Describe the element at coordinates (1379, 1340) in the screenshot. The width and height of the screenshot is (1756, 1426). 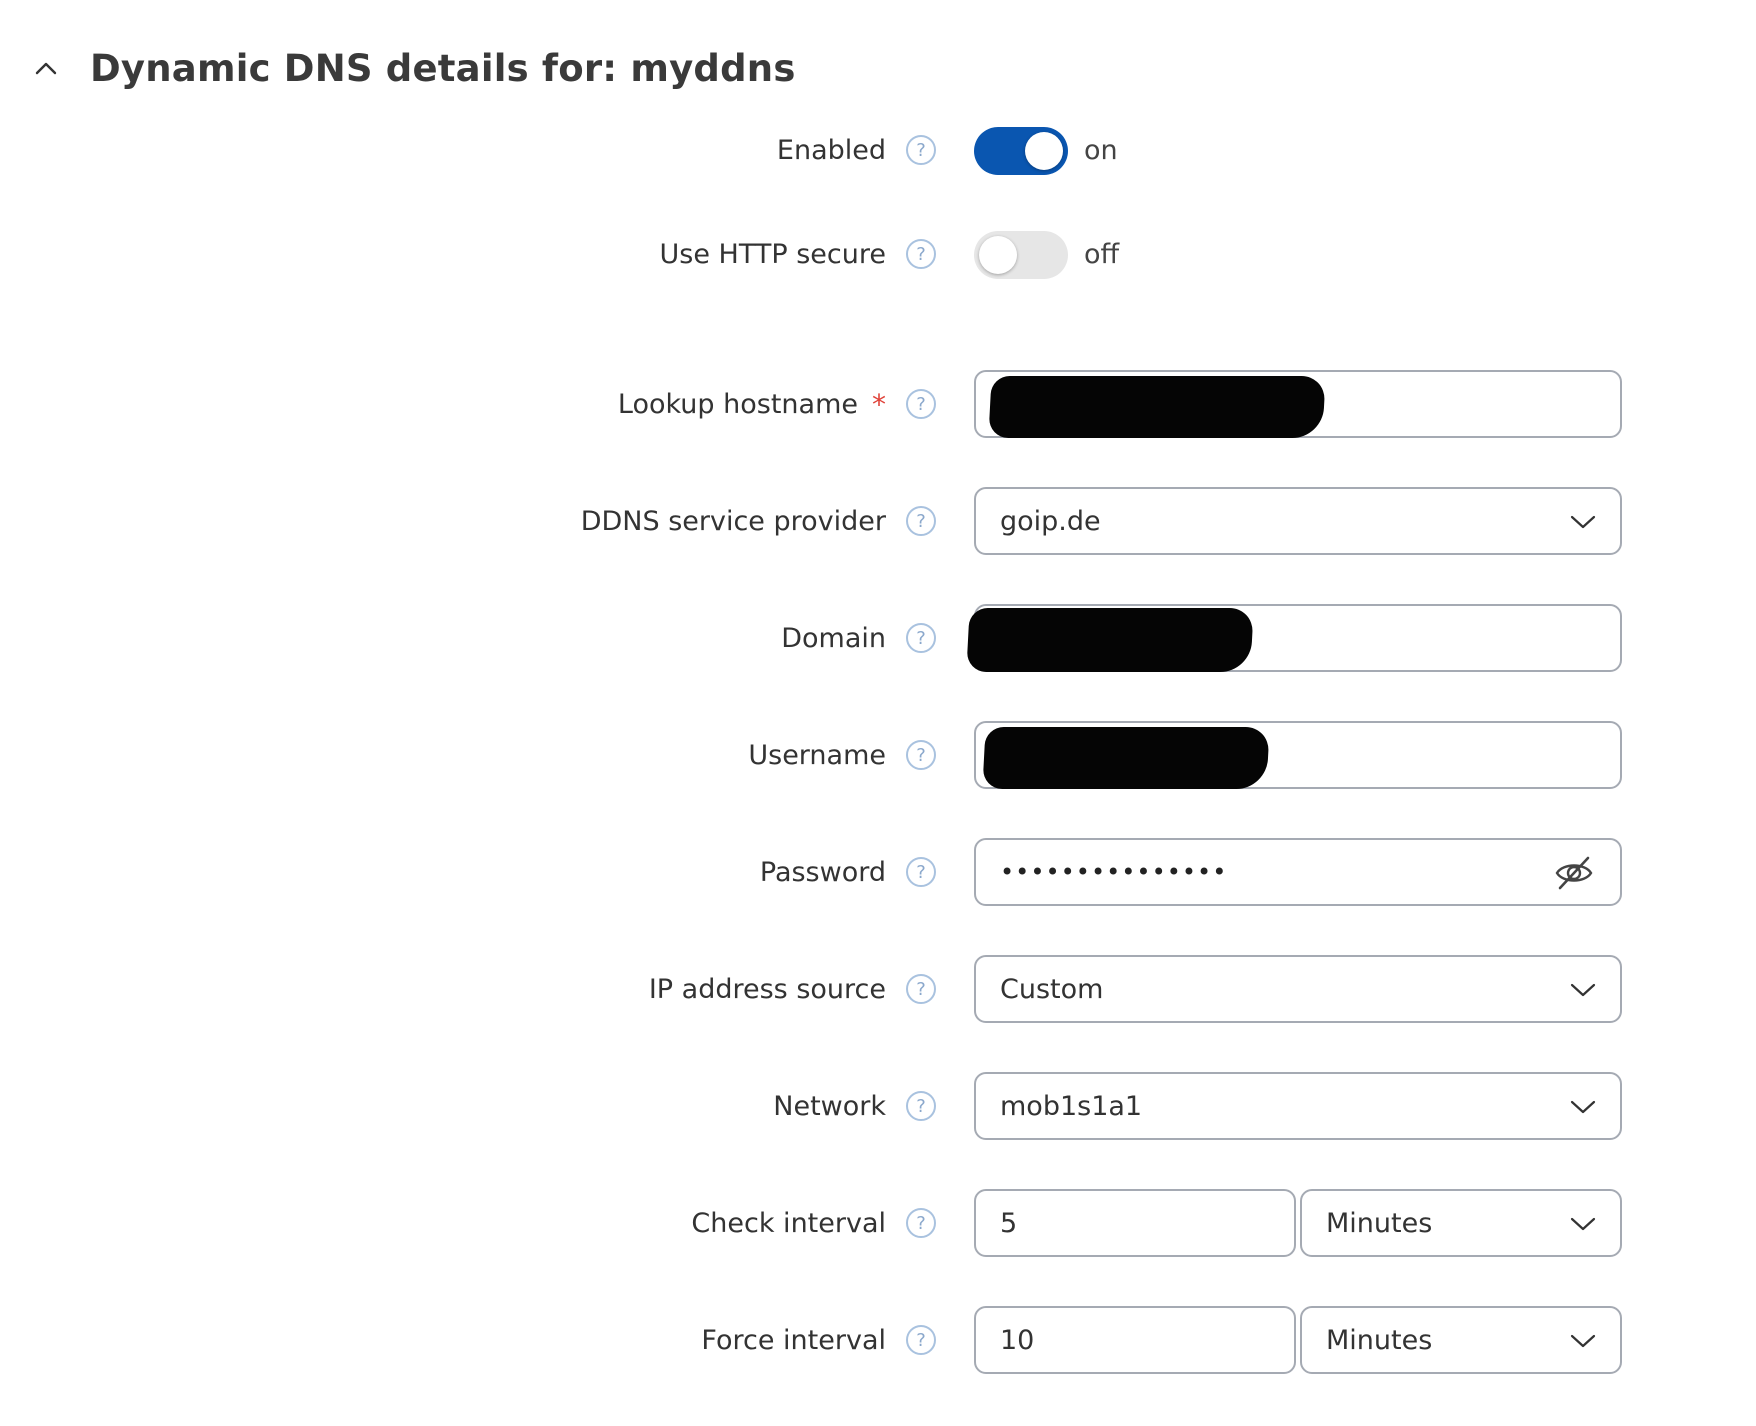
I see `force-interval-unit-value: Minutes` at that location.